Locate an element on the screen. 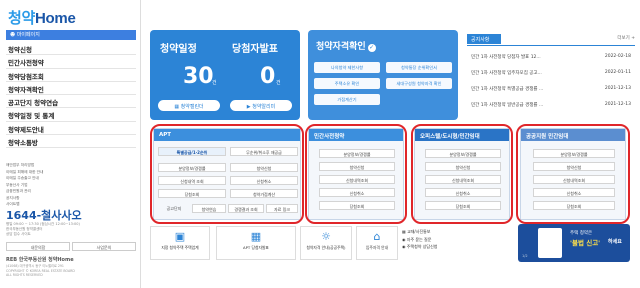 Image resolution: width=640 pixels, height=288 pixels. mypage-link: ☻ 마이페이지 is located at coordinates (71, 35).